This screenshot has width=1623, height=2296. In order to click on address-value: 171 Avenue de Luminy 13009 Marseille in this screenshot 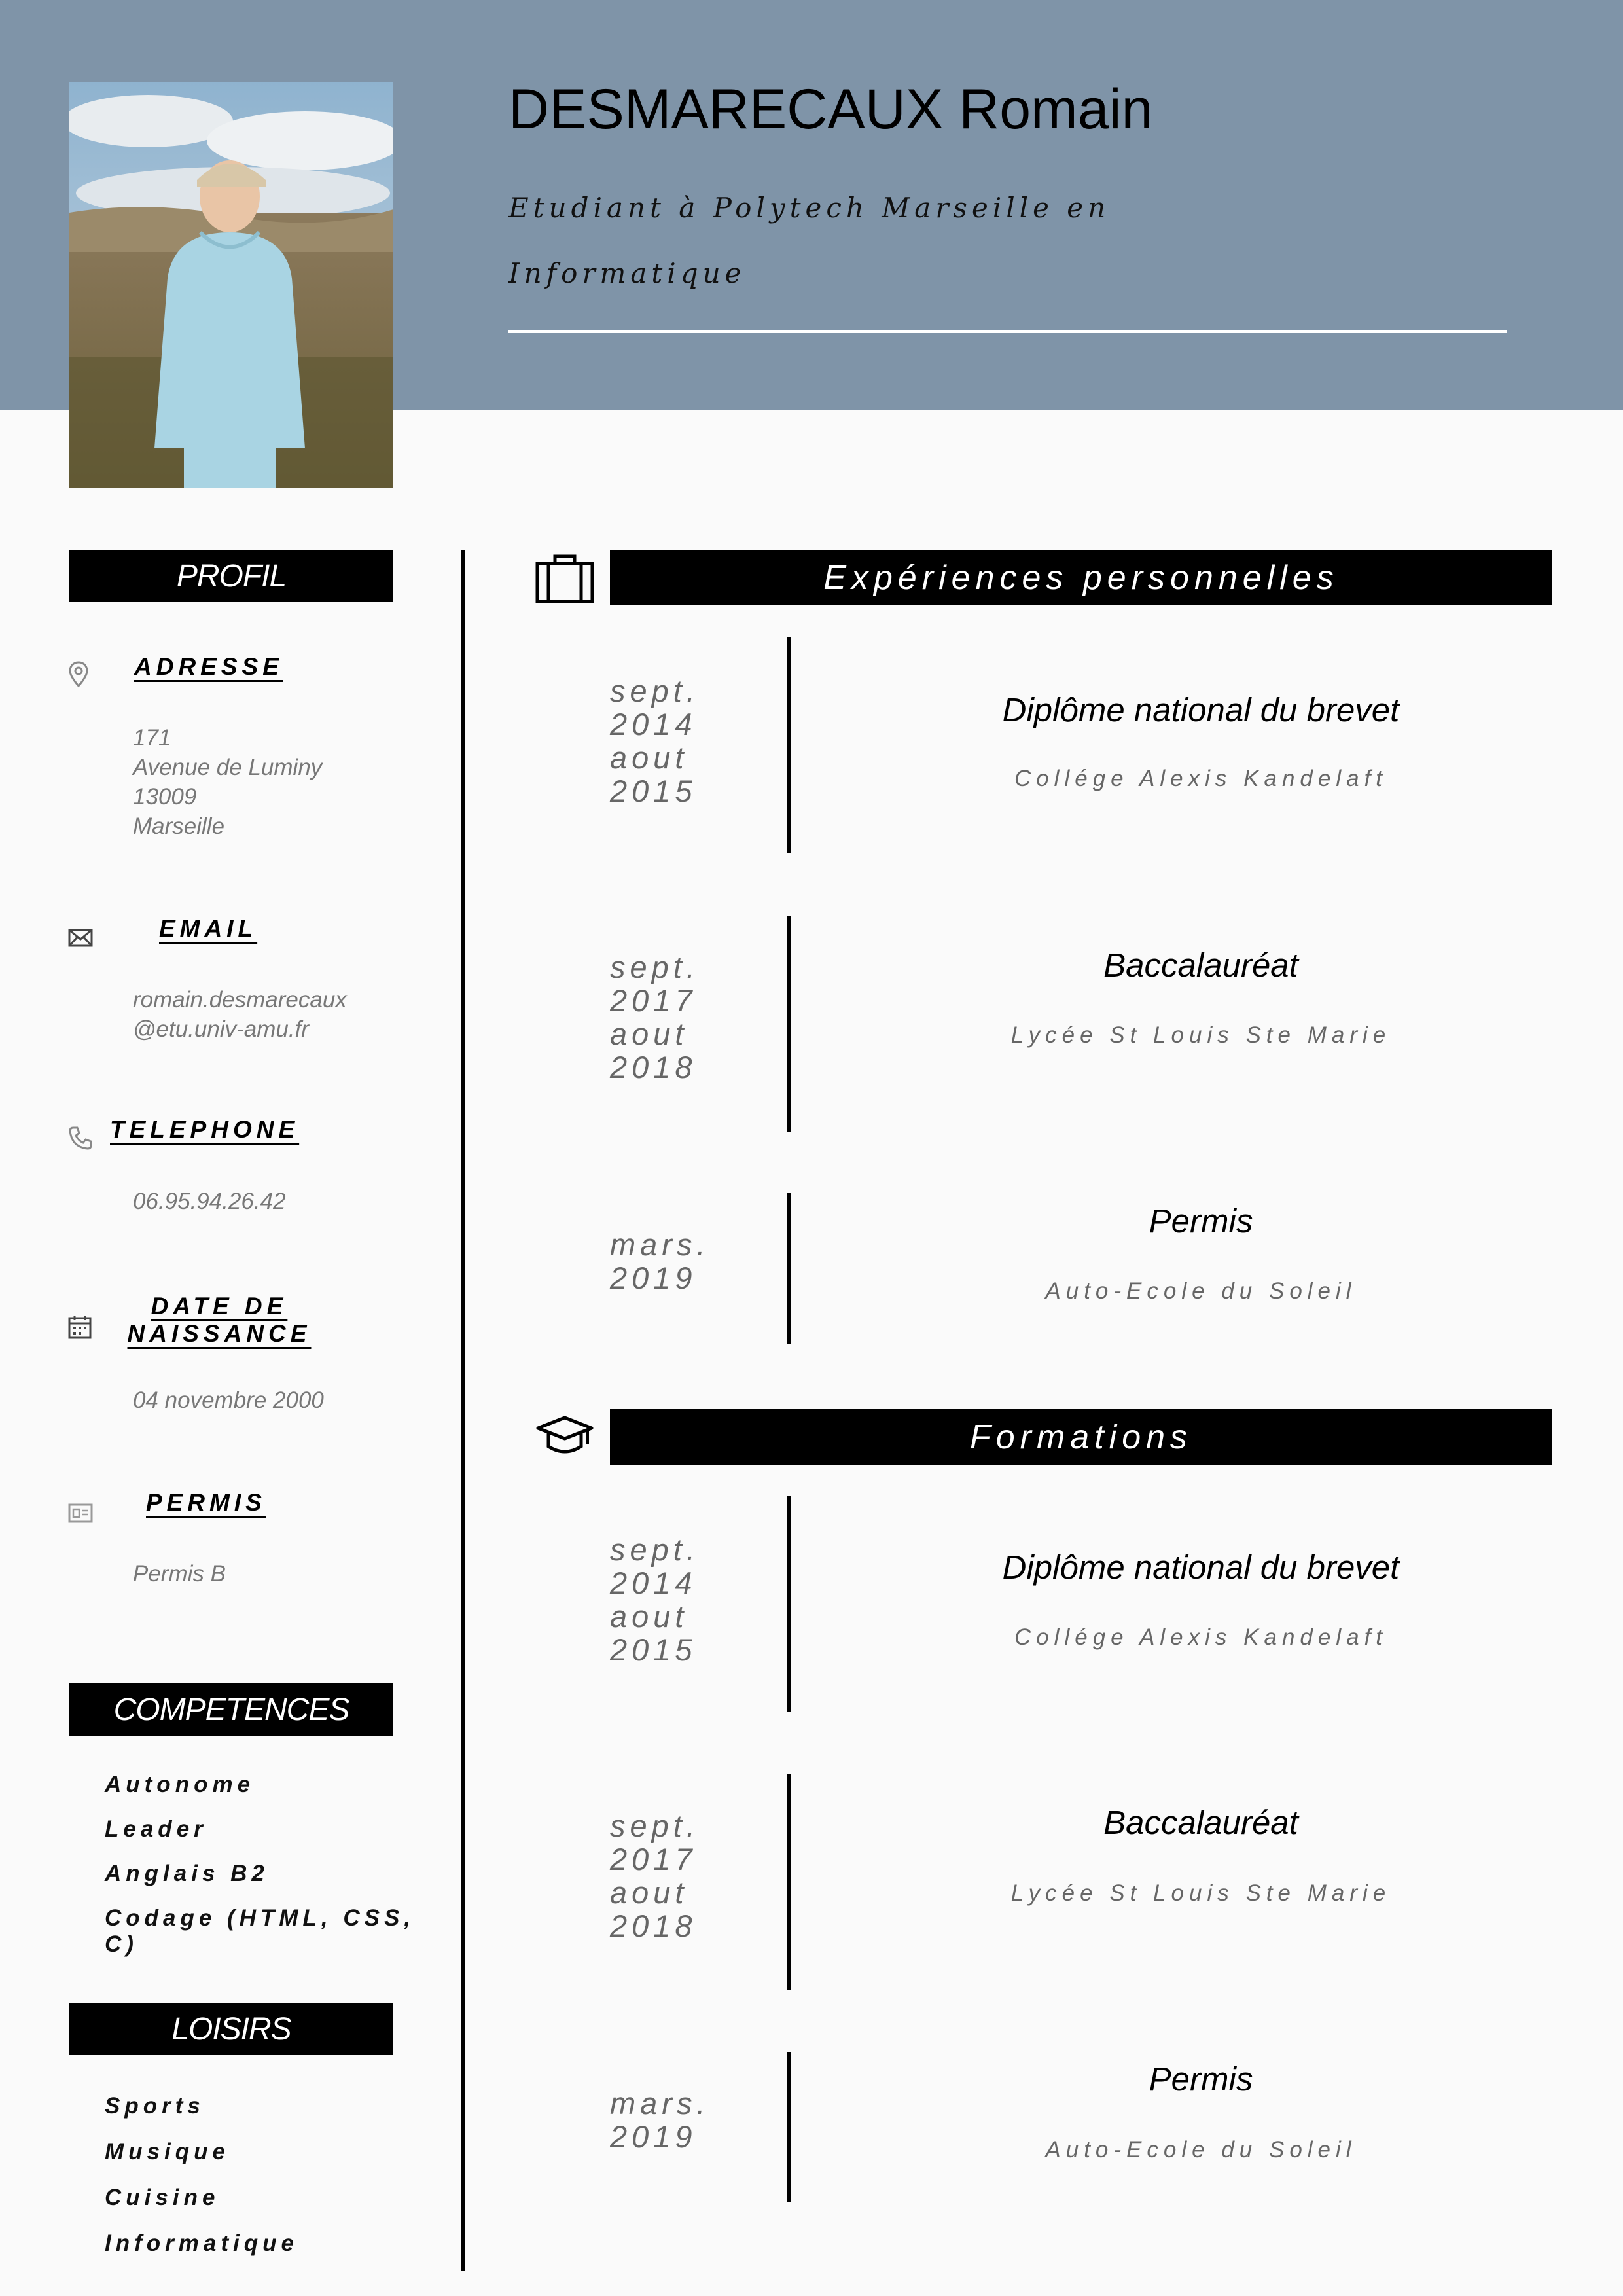, I will do `click(228, 782)`.